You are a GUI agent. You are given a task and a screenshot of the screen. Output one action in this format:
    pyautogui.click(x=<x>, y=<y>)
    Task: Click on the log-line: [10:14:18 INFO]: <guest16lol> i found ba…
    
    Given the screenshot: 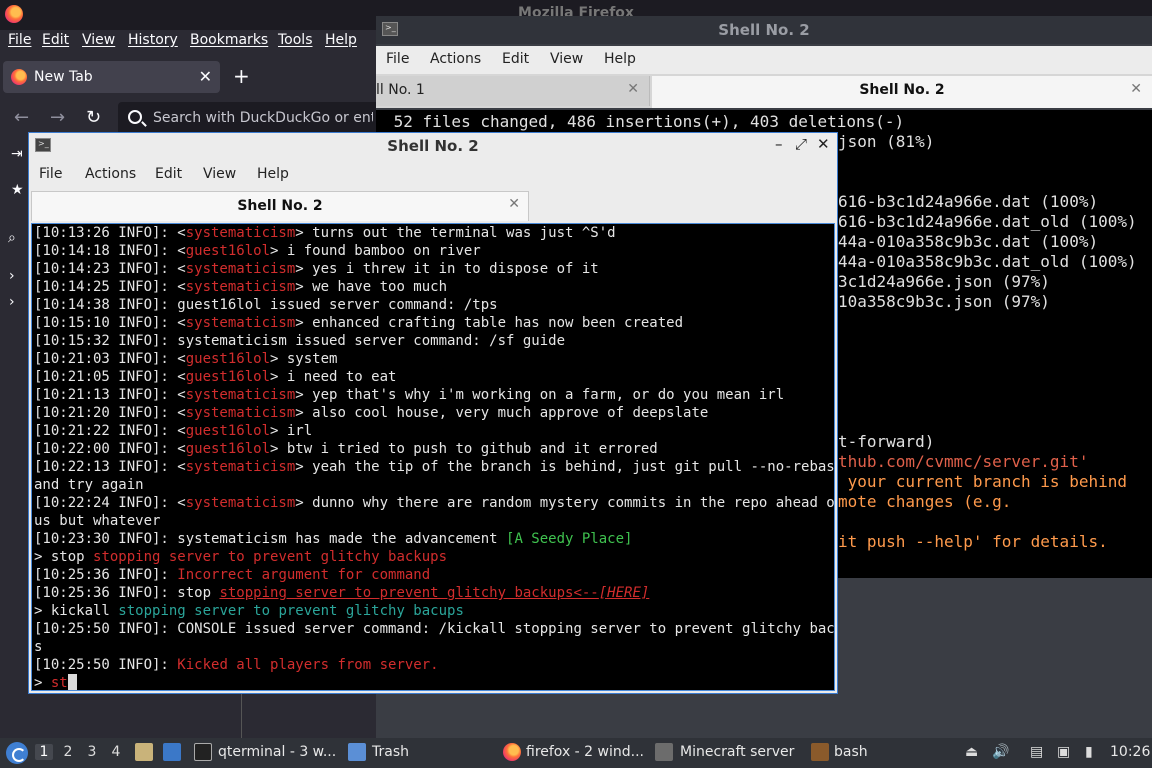 What is the action you would take?
    pyautogui.click(x=257, y=251)
    